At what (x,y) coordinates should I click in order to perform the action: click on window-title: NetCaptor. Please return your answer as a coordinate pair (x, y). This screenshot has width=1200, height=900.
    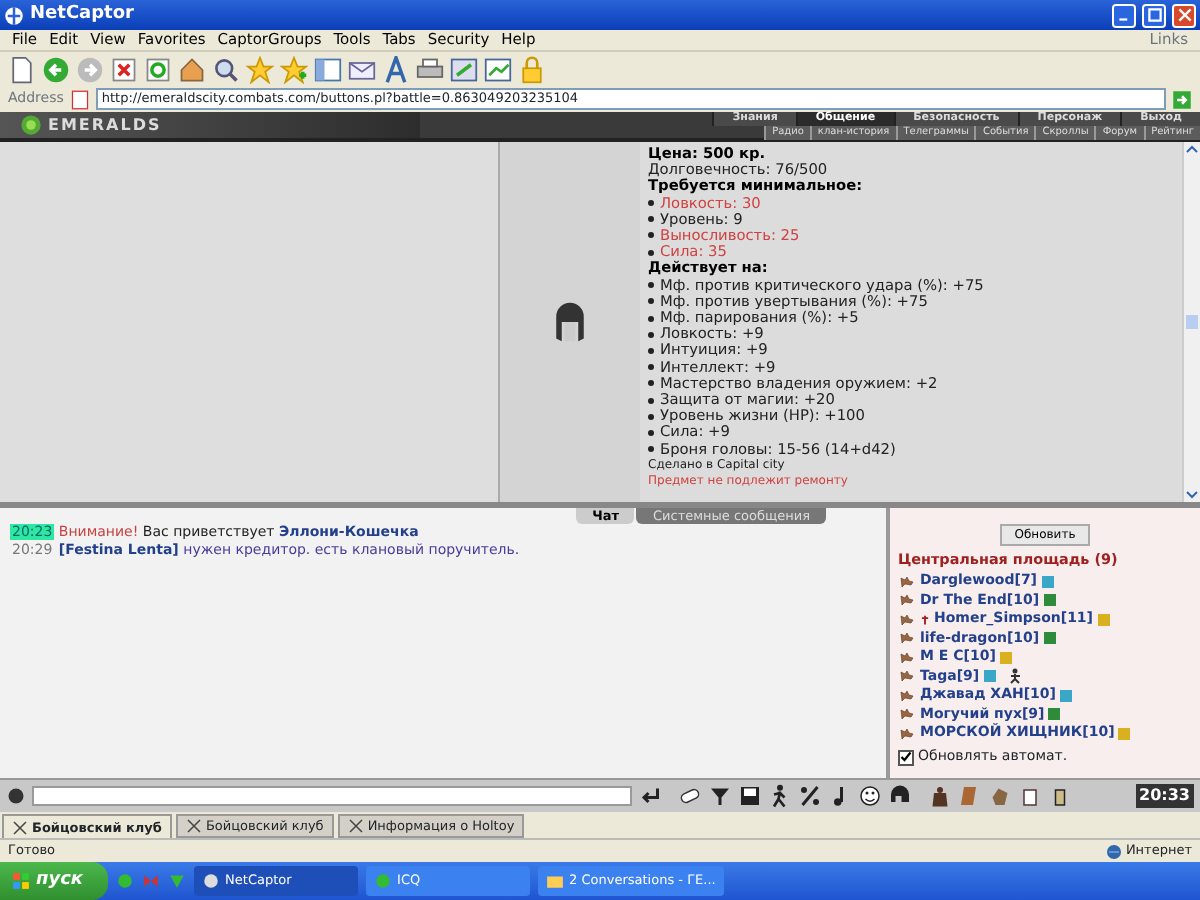
    Looking at the image, I should click on (83, 14).